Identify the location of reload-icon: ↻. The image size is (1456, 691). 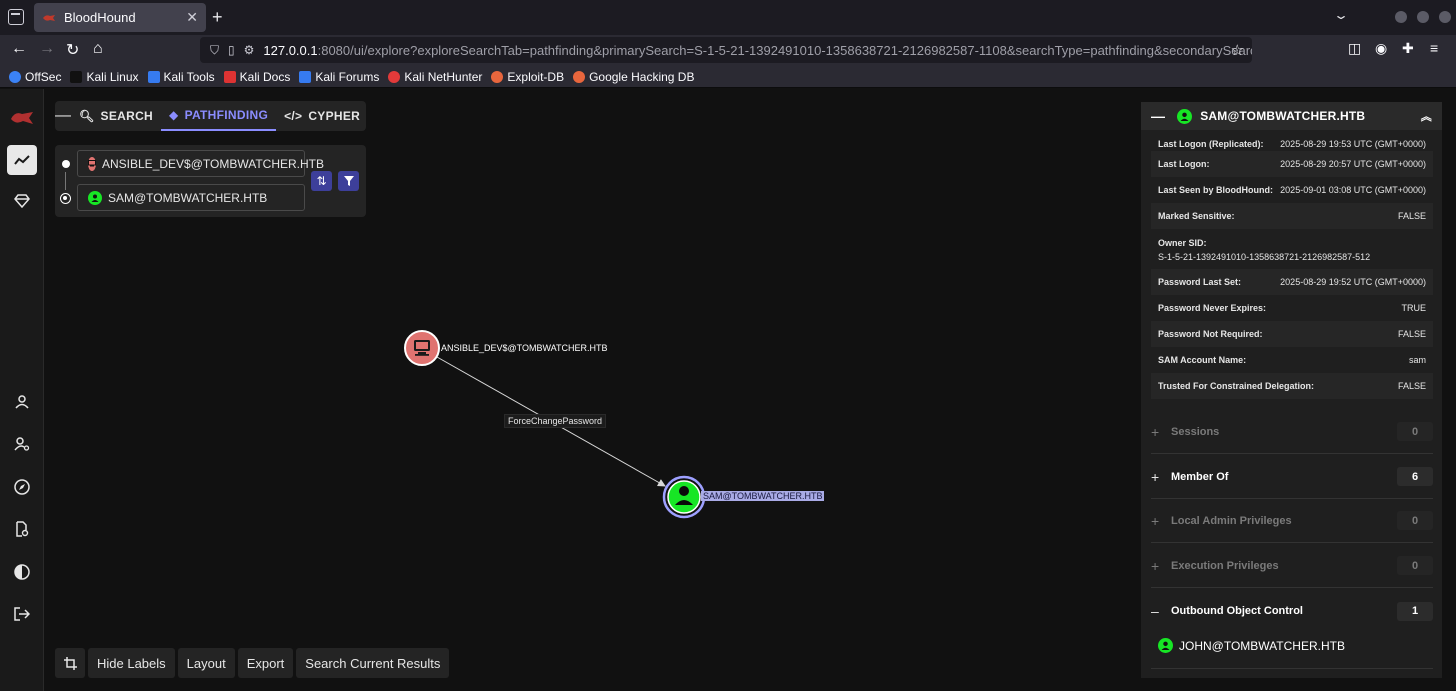
(72, 50).